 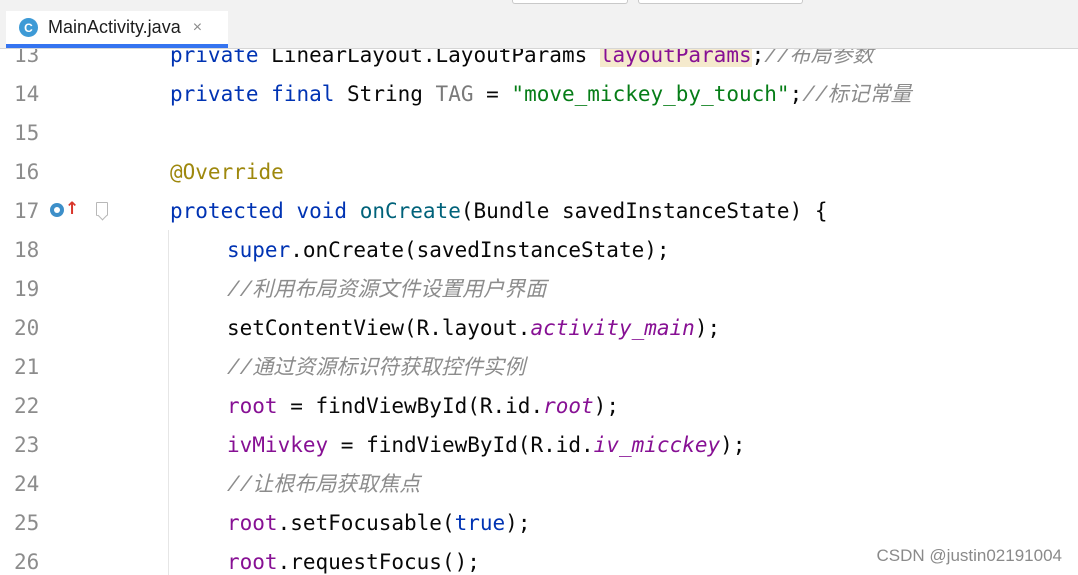 I want to click on line-number: 14, so click(x=27, y=94).